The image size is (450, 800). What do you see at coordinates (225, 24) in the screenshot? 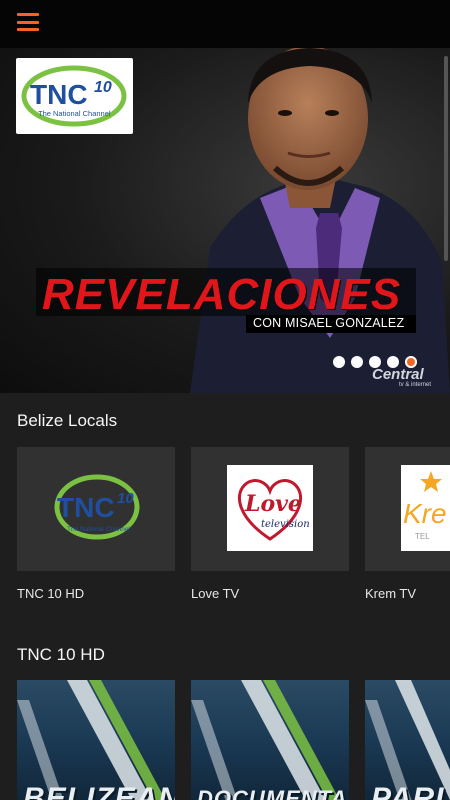
I see `top-app-bar` at bounding box center [225, 24].